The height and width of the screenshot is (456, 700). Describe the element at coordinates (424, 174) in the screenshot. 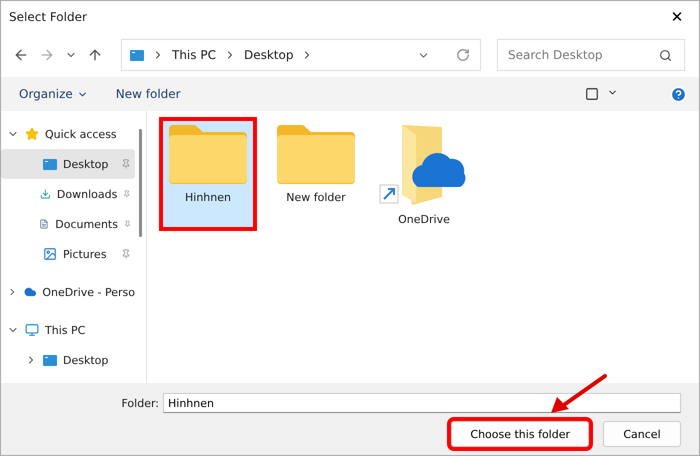

I see `file-item: OneDrive` at that location.